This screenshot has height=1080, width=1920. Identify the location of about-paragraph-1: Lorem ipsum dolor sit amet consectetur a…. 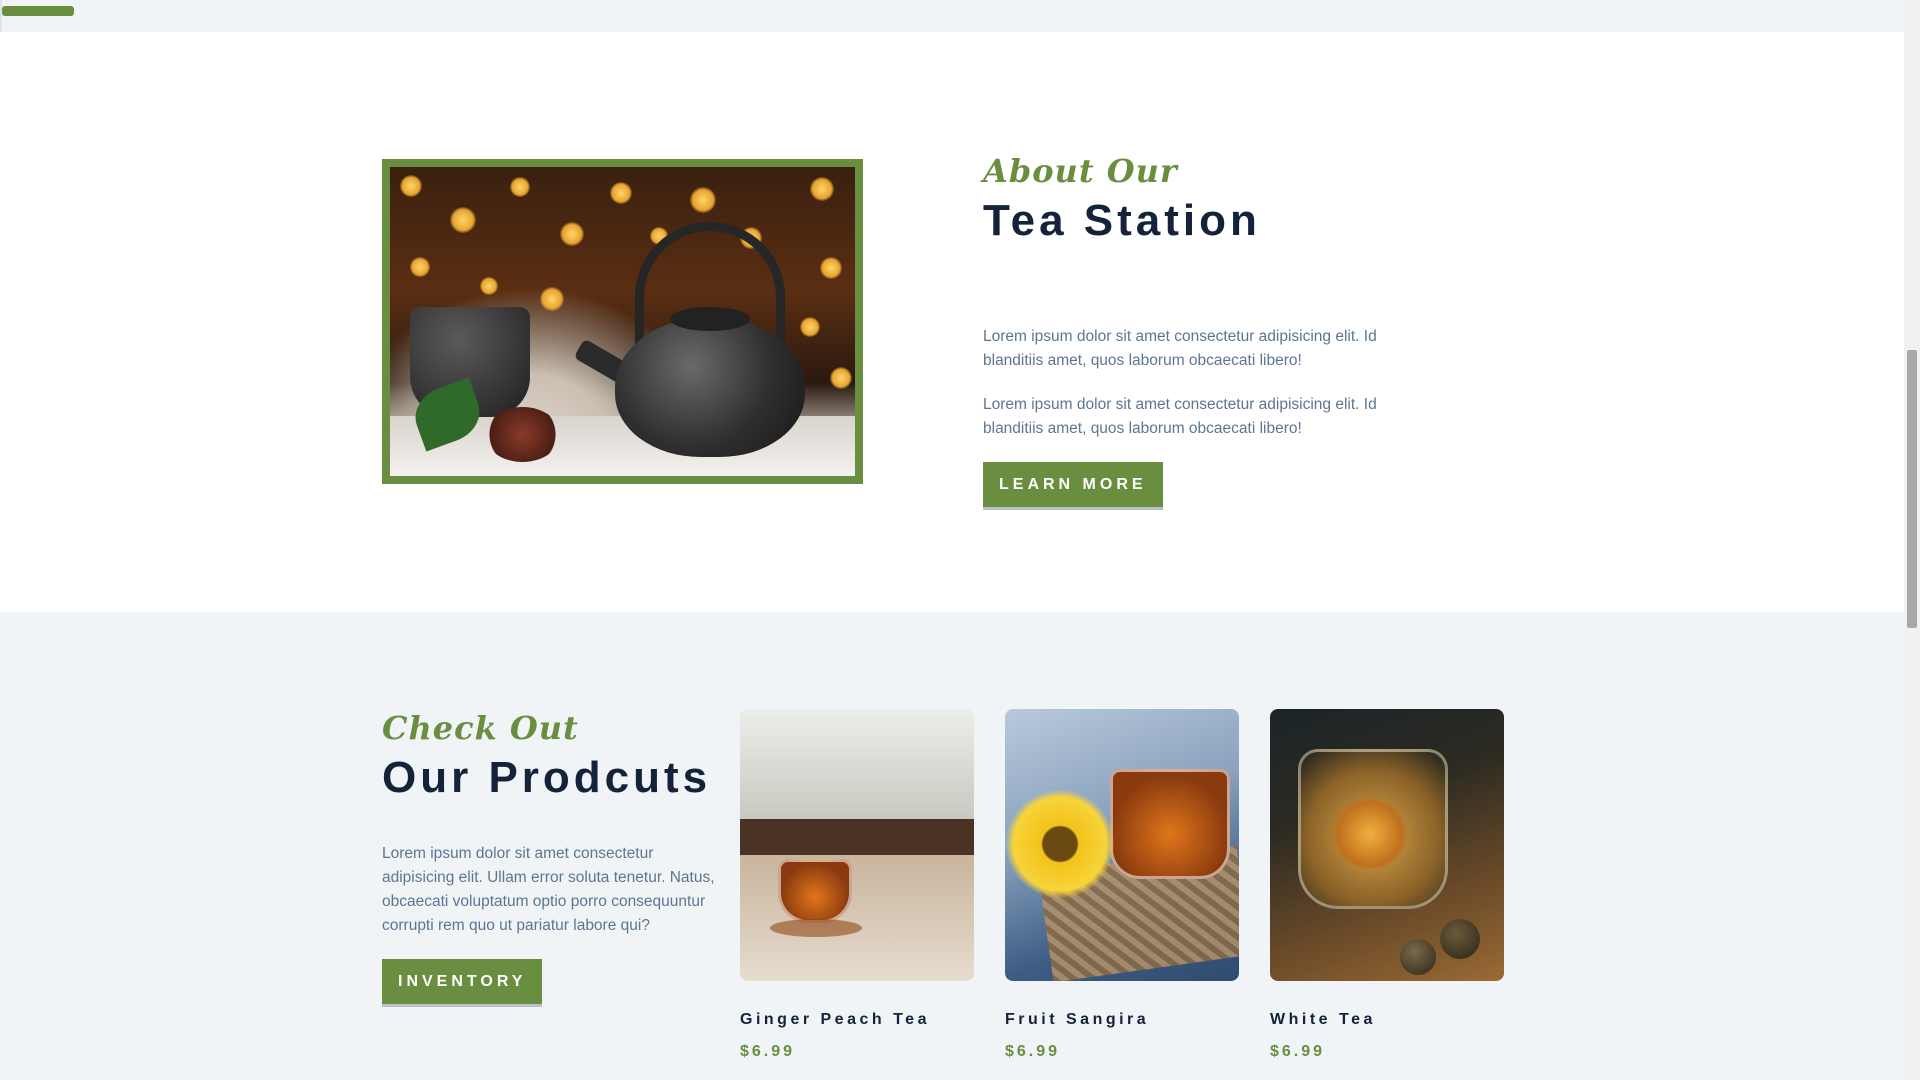
(1180, 348).